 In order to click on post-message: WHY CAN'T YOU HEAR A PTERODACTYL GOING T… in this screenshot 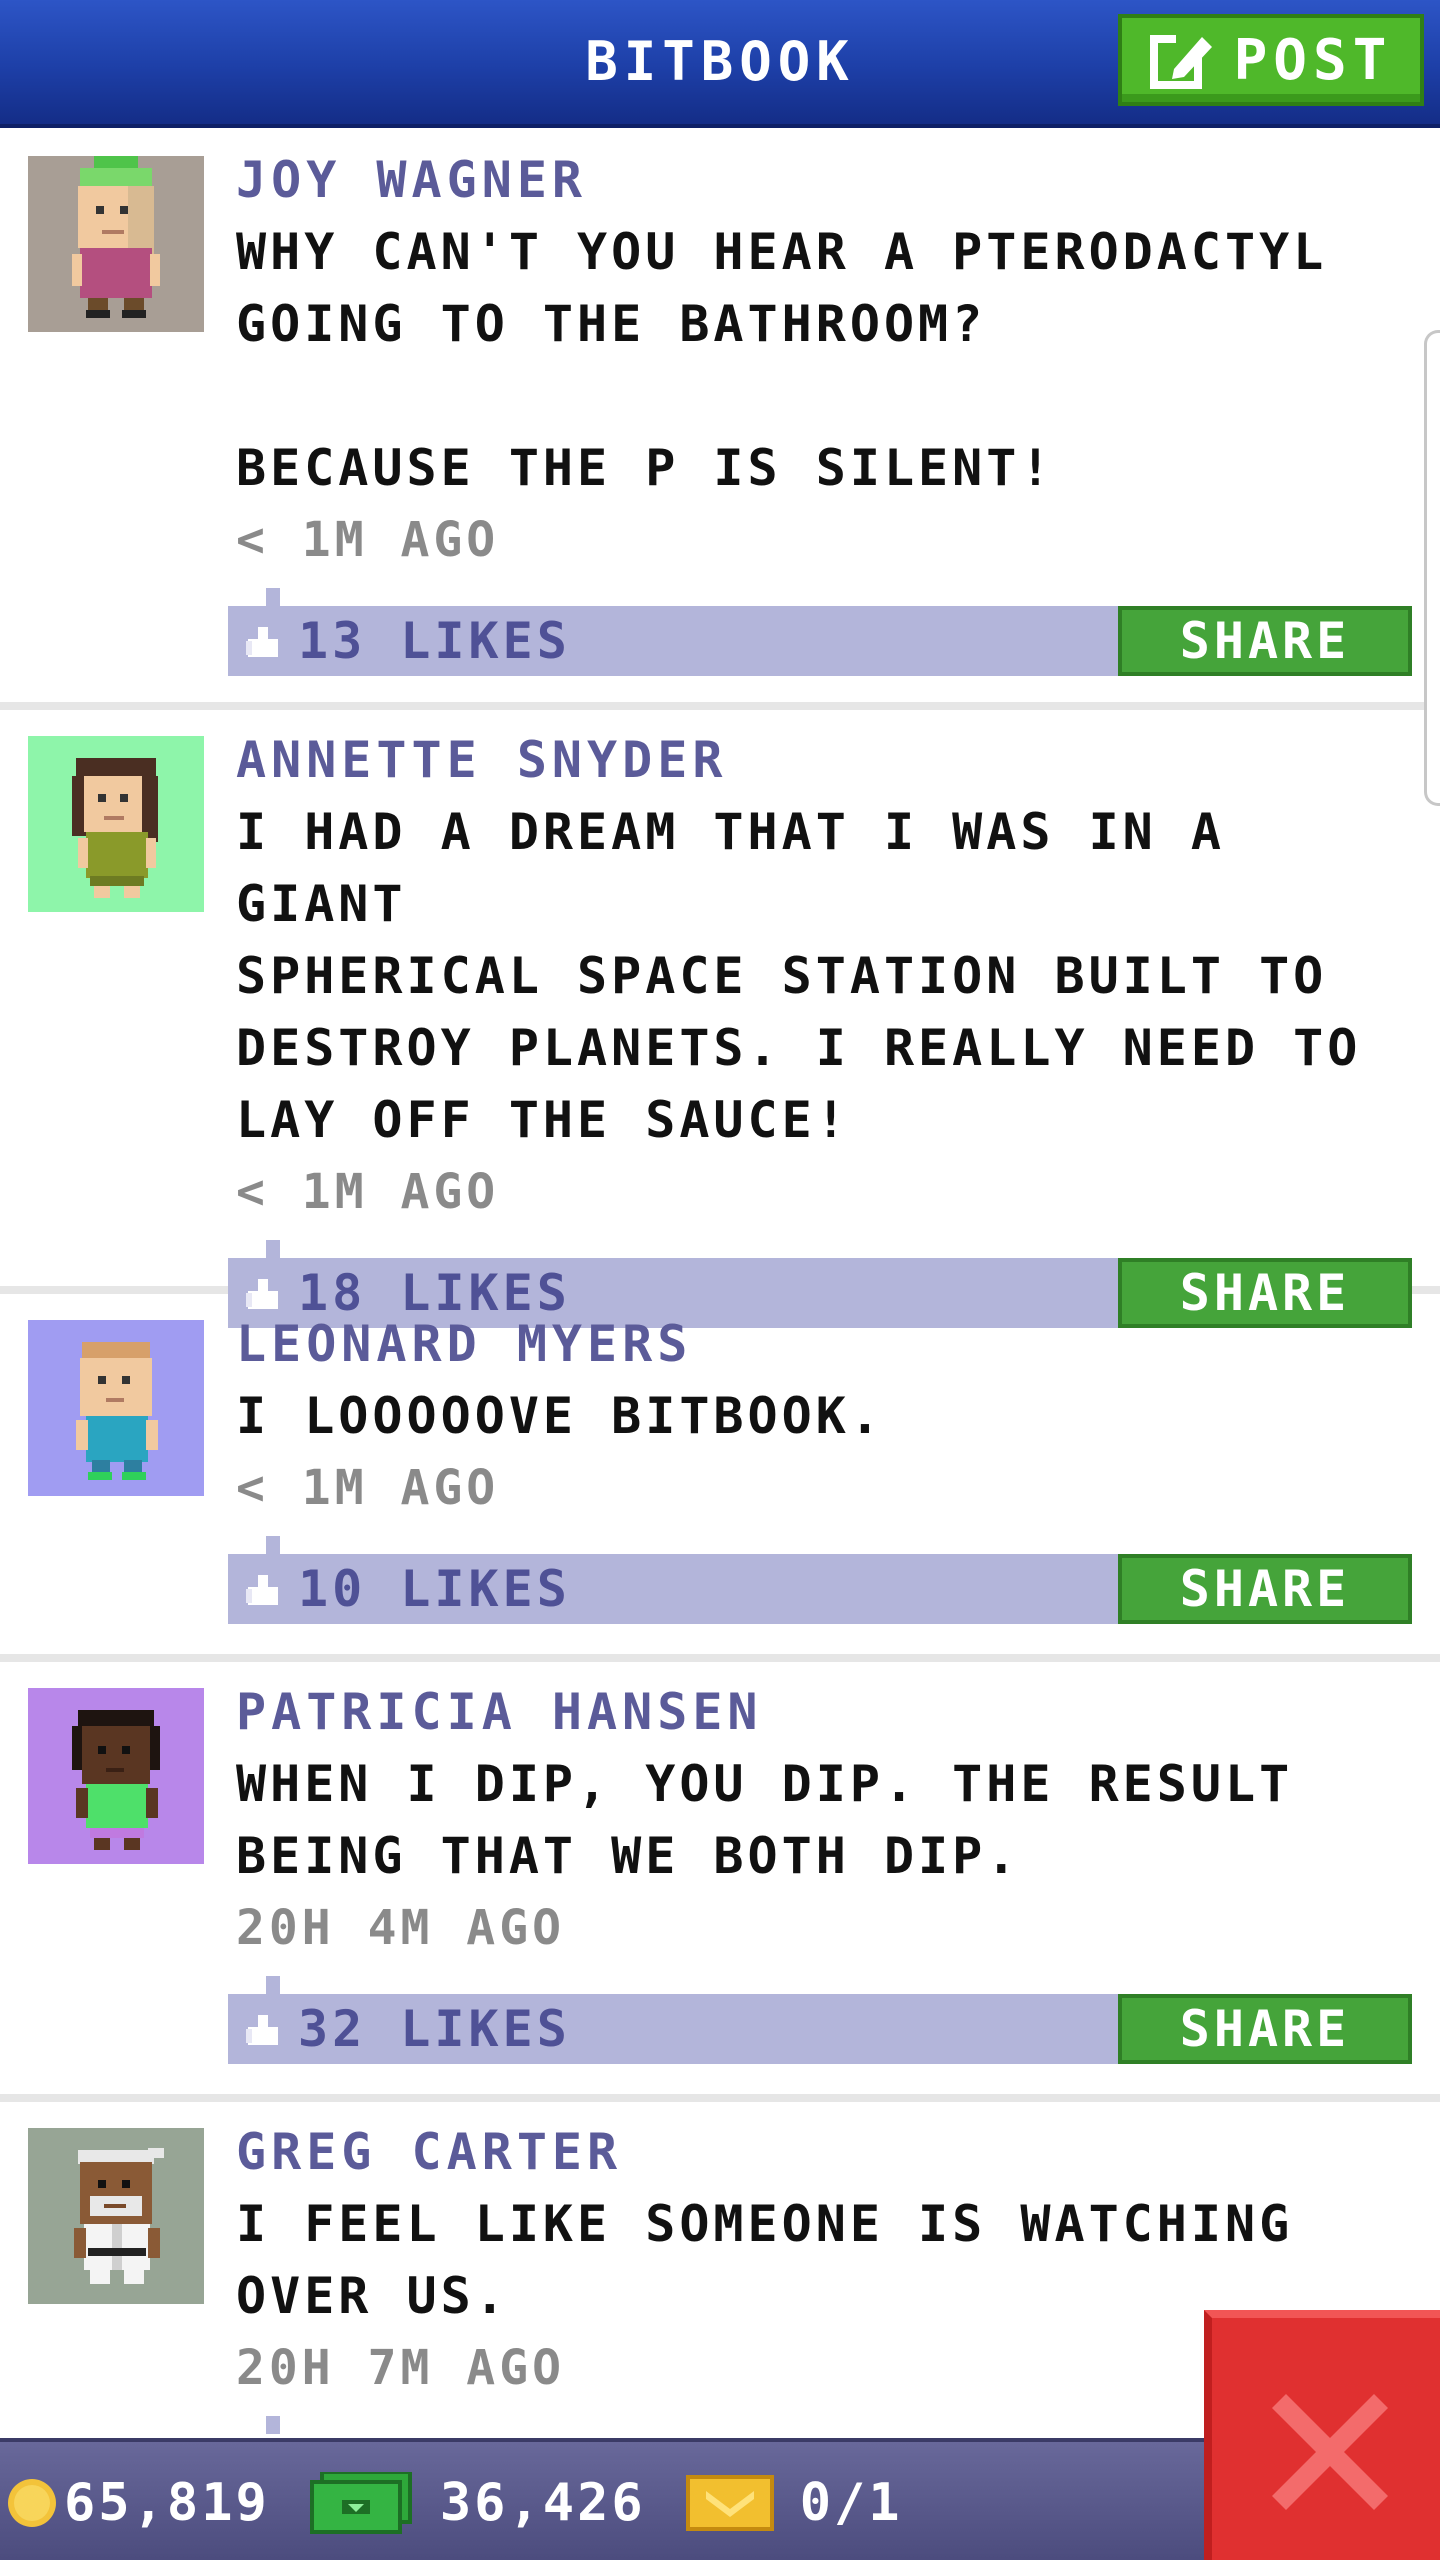, I will do `click(782, 360)`.